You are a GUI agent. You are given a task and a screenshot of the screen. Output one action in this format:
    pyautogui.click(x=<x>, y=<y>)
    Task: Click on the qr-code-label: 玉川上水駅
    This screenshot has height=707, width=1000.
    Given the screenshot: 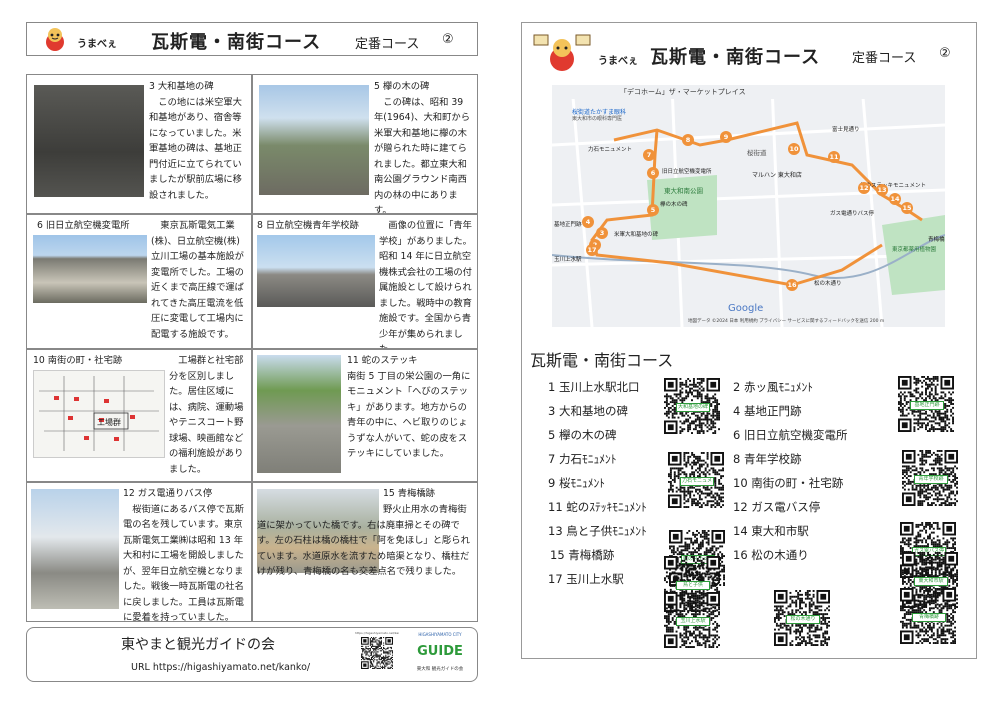 What is the action you would take?
    pyautogui.click(x=693, y=621)
    